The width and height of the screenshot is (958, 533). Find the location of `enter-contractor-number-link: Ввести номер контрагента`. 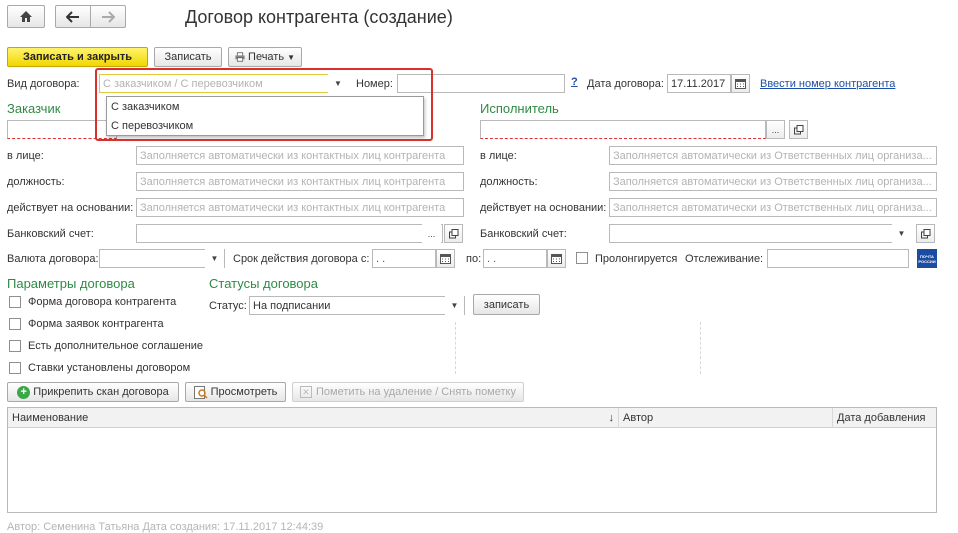

enter-contractor-number-link: Ввести номер контрагента is located at coordinates (827, 84).